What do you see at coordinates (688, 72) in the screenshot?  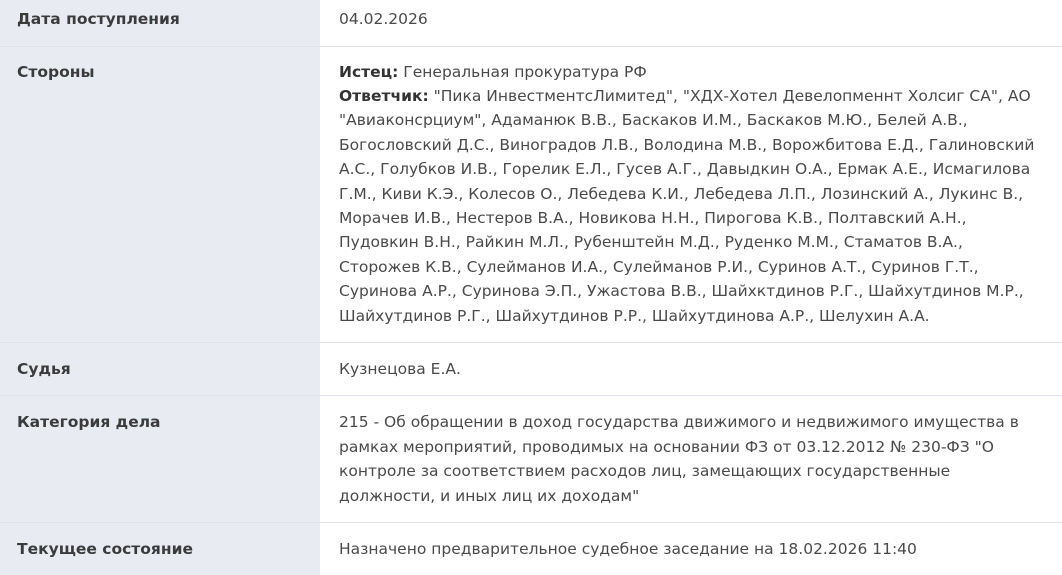 I see `plaintiff-line: Истец: Генеральная прокуратура РФ` at bounding box center [688, 72].